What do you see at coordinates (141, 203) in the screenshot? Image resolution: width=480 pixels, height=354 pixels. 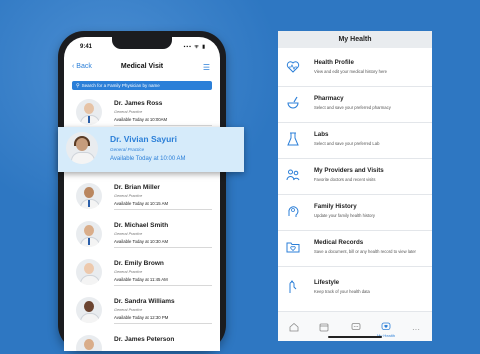 I see `doctor-availability: Available Today at 10:15 AM` at bounding box center [141, 203].